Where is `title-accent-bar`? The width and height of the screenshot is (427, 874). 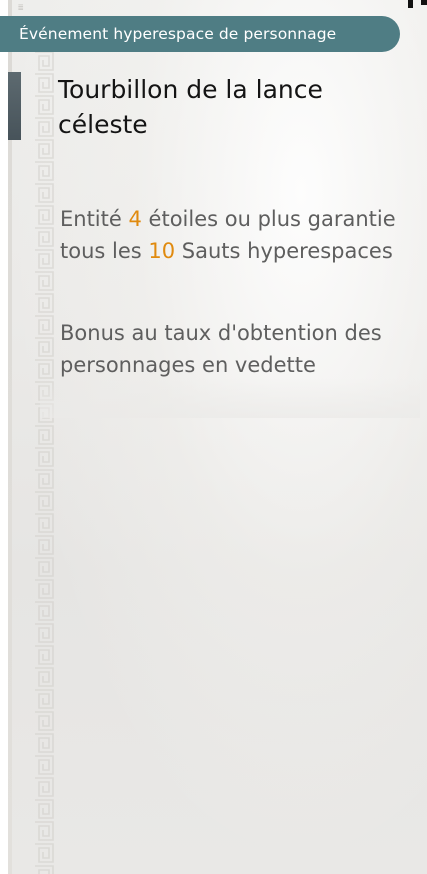
title-accent-bar is located at coordinates (14, 106).